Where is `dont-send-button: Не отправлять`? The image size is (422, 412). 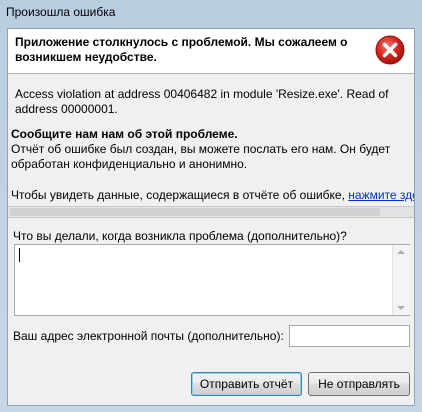 dont-send-button: Не отправлять is located at coordinates (359, 384).